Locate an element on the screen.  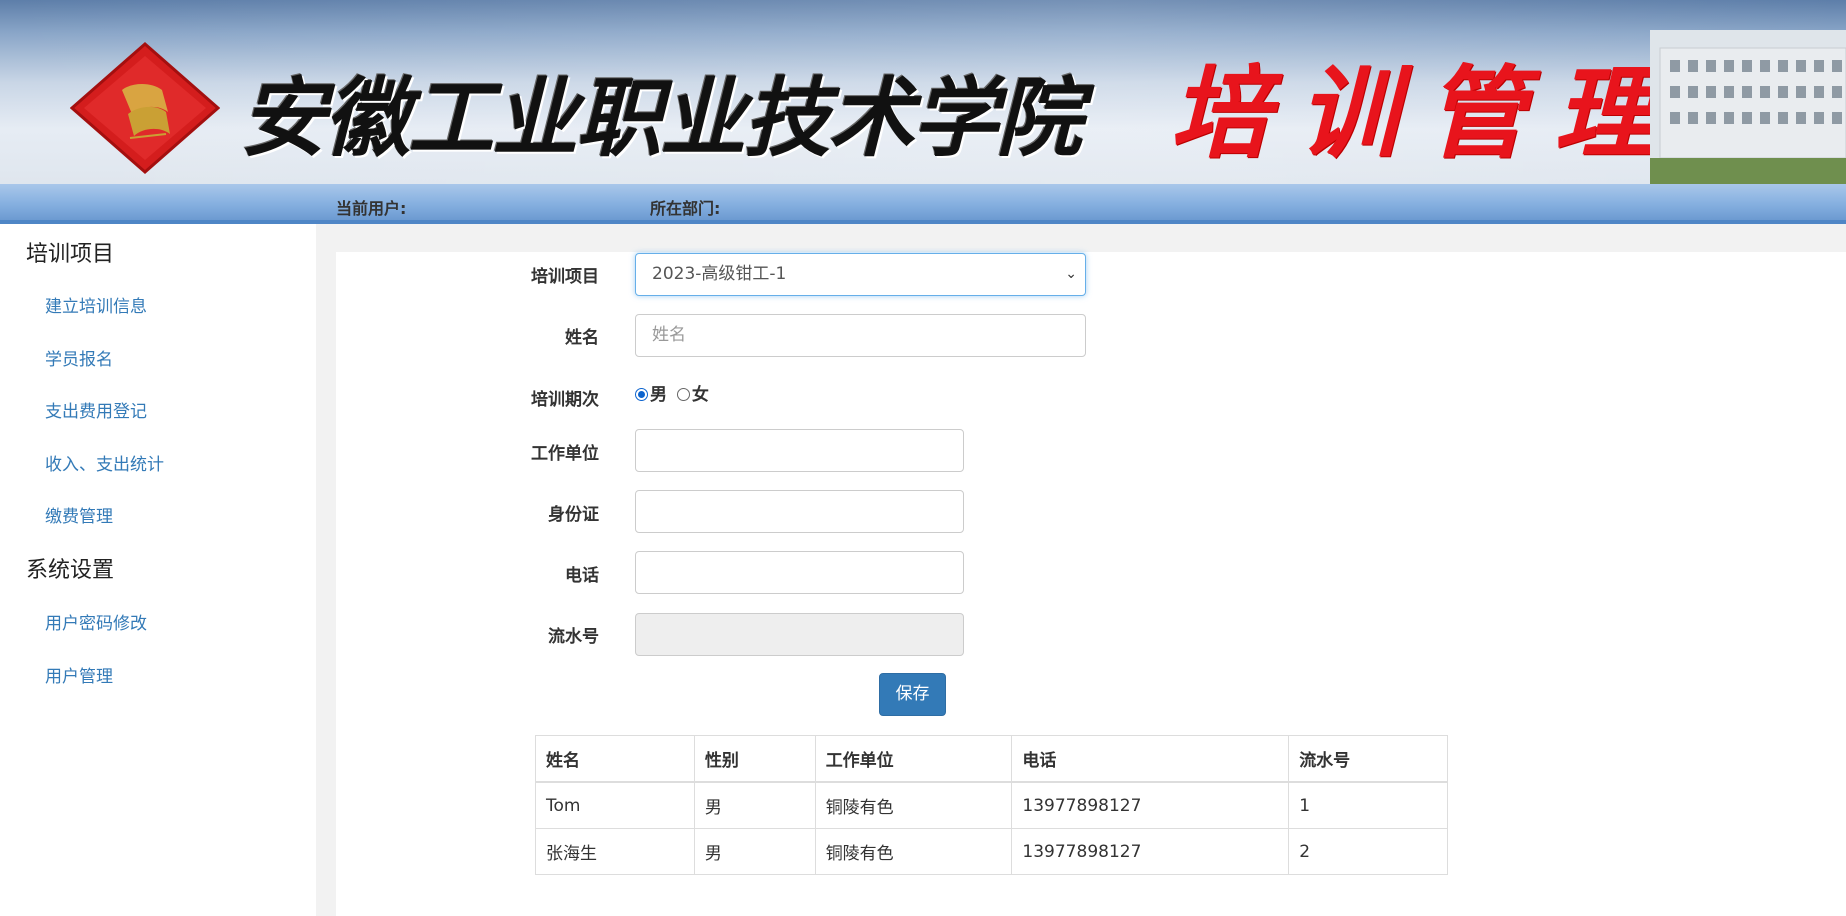
table-header-row: 姓名 性别 工作单位 电话 流水号 is located at coordinates (991, 759).